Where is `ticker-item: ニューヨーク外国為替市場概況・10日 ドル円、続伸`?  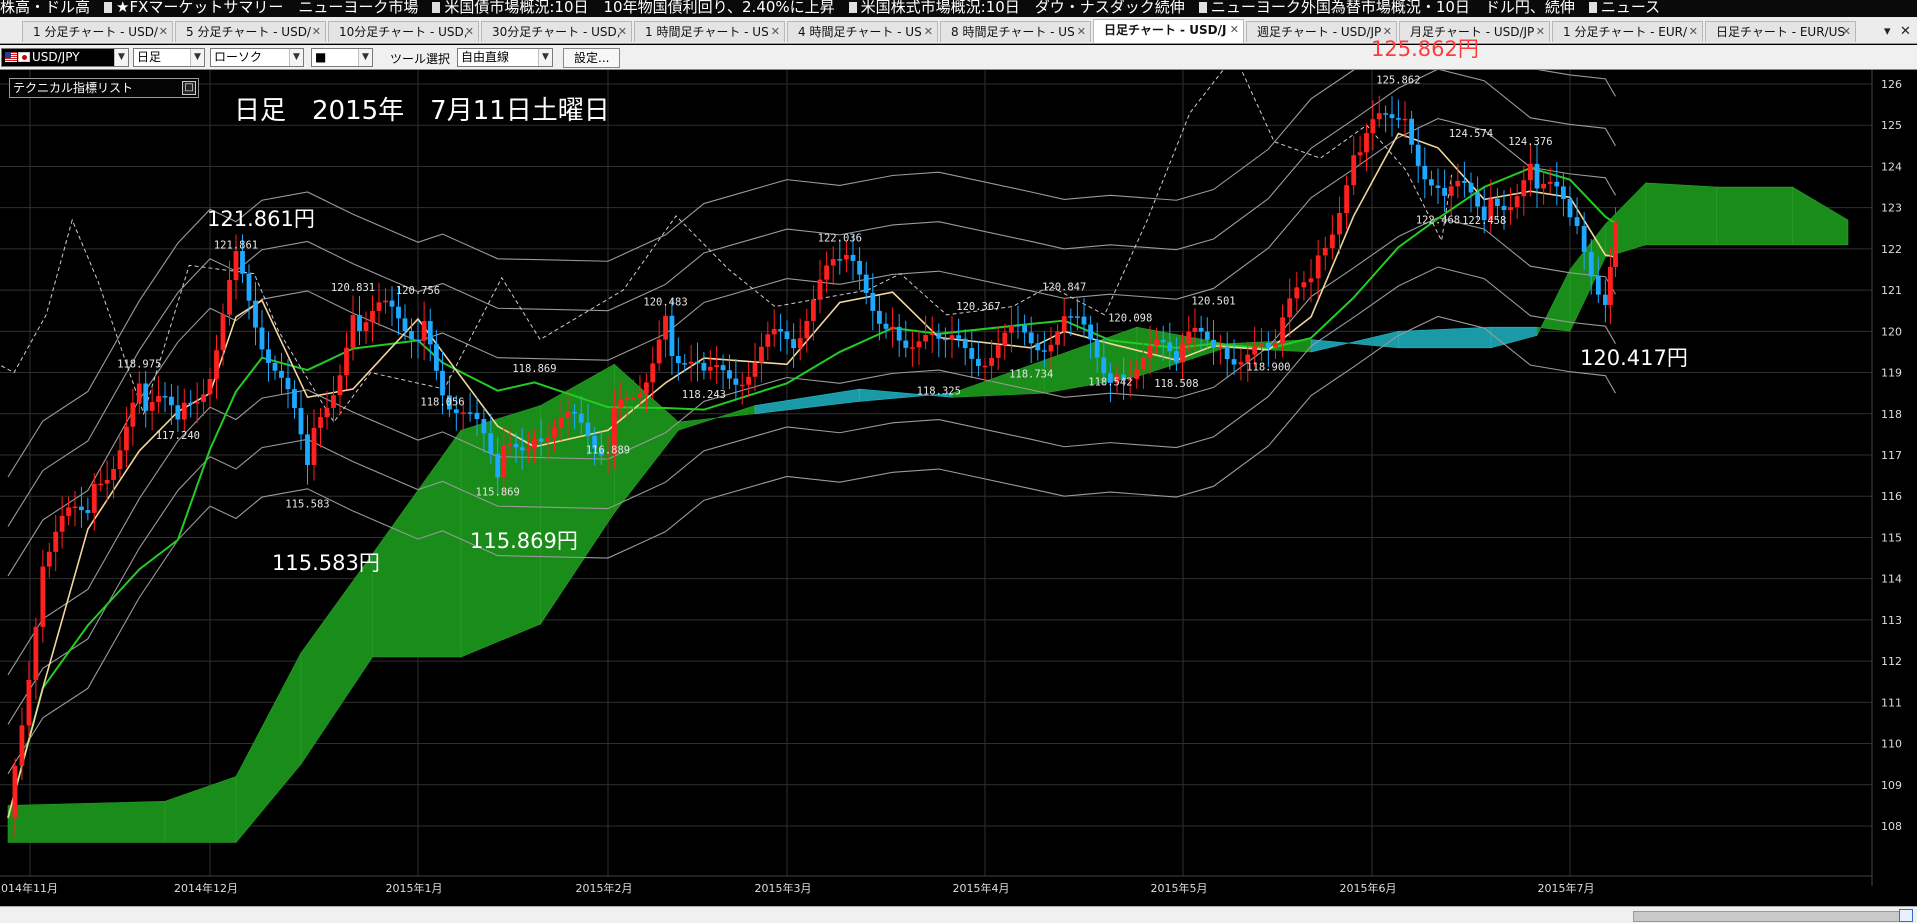
ticker-item: ニューヨーク外国為替市場概況・10日 ドル円、続伸 is located at coordinates (1386, 7).